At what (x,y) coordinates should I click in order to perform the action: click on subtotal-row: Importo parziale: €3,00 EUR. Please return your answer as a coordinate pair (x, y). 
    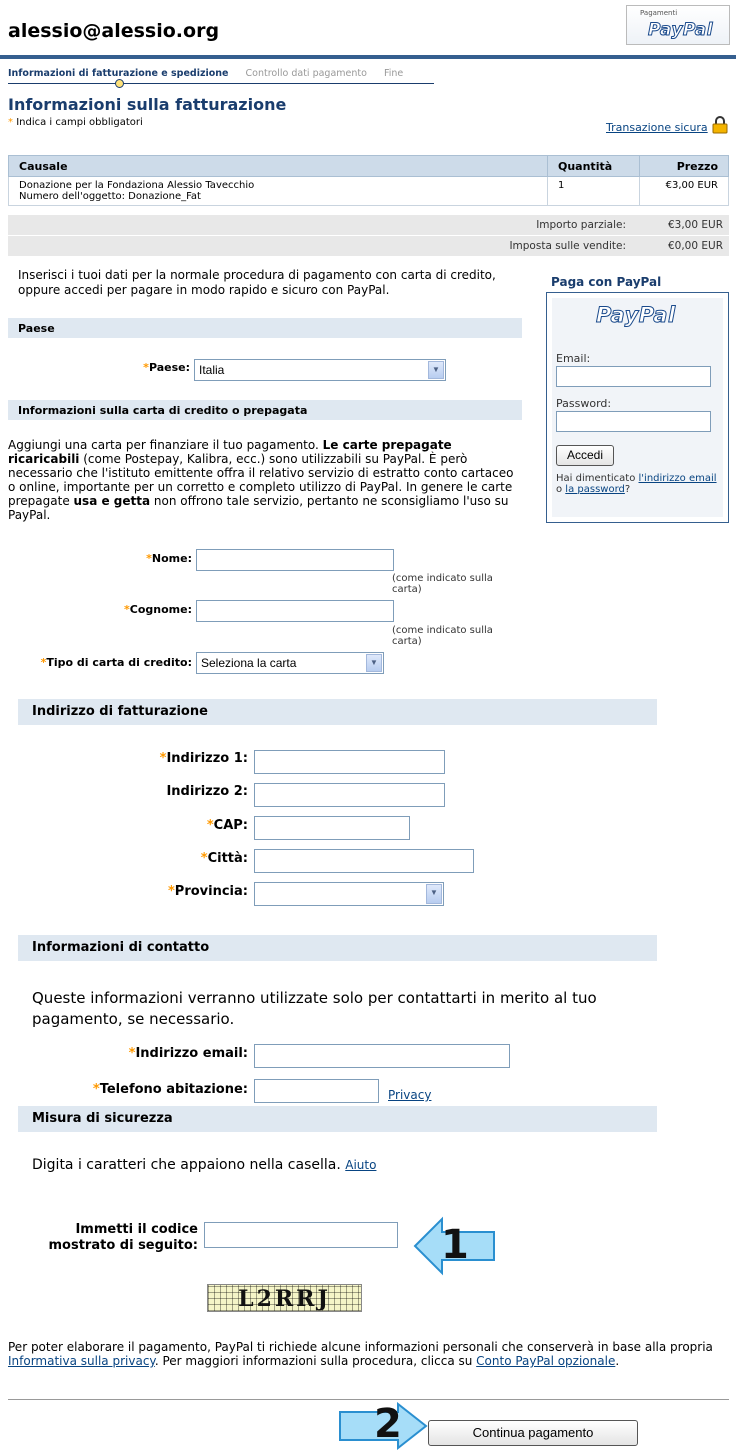
    Looking at the image, I should click on (368, 225).